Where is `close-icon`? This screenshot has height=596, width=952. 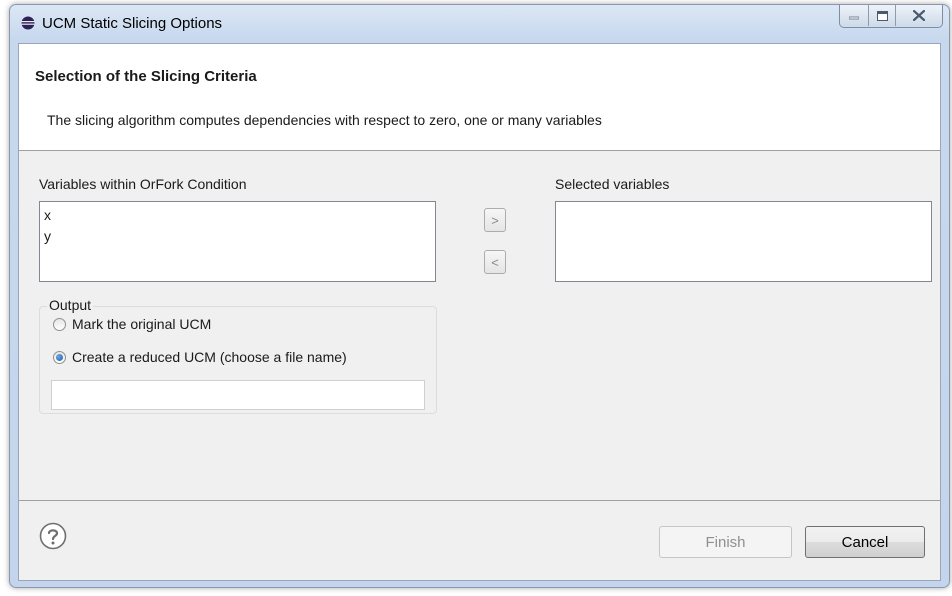
close-icon is located at coordinates (919, 15).